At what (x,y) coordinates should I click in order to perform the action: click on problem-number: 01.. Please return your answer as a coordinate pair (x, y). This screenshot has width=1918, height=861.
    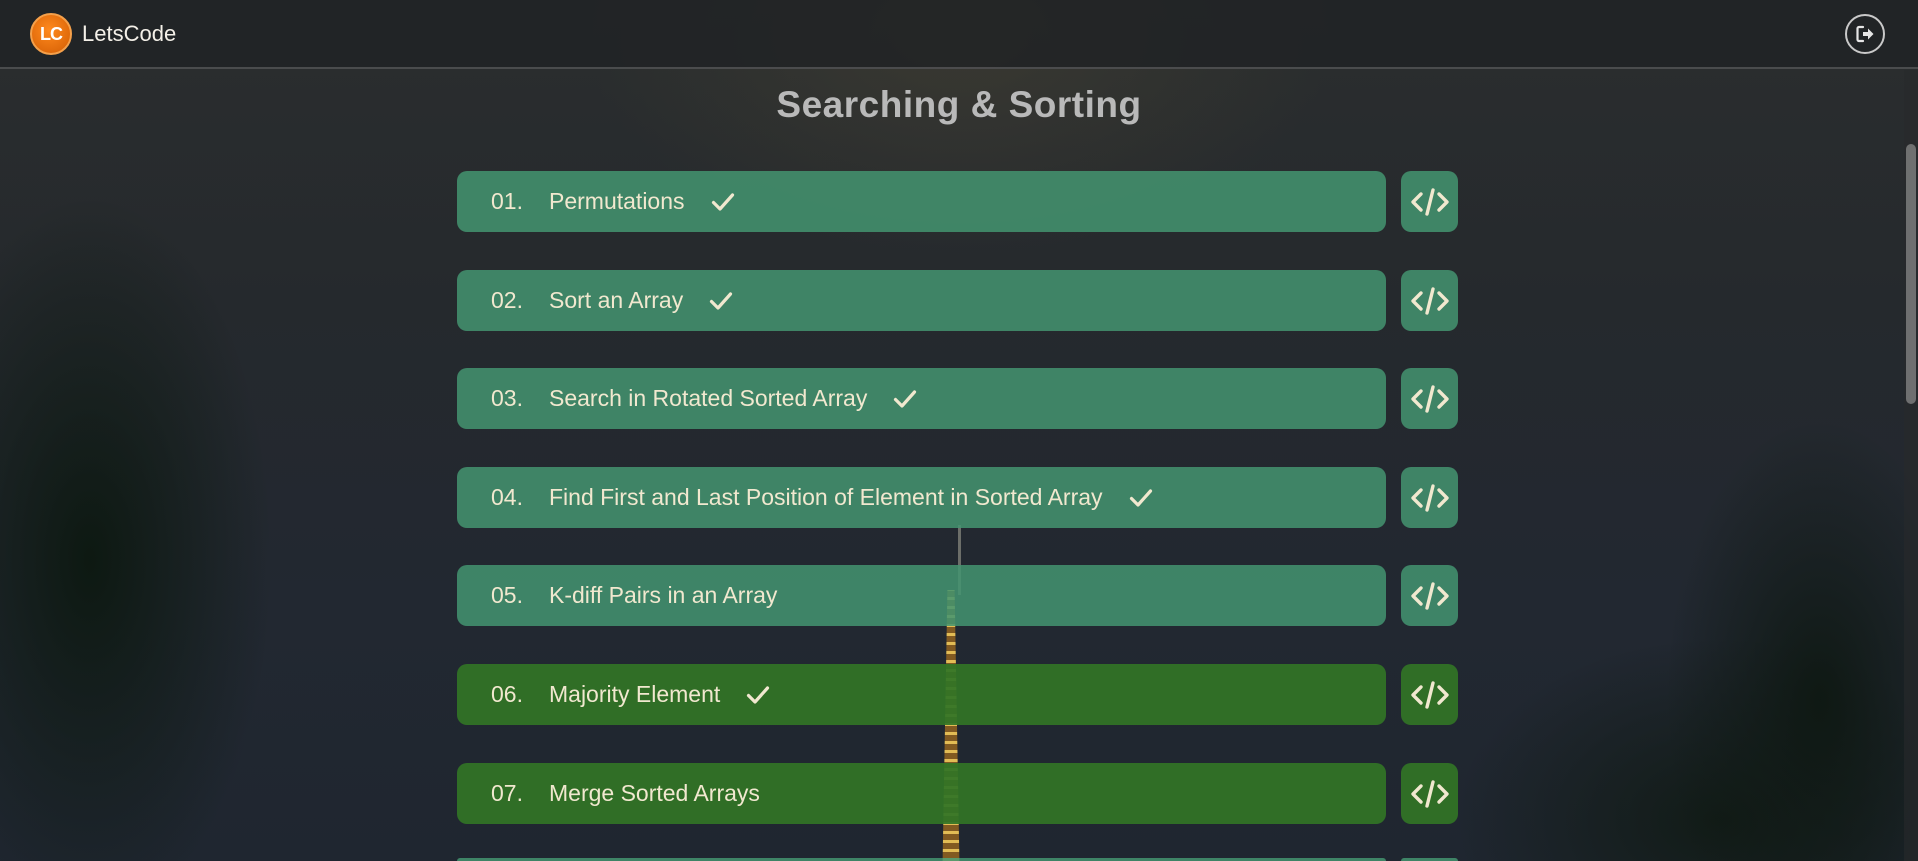
    Looking at the image, I should click on (507, 201).